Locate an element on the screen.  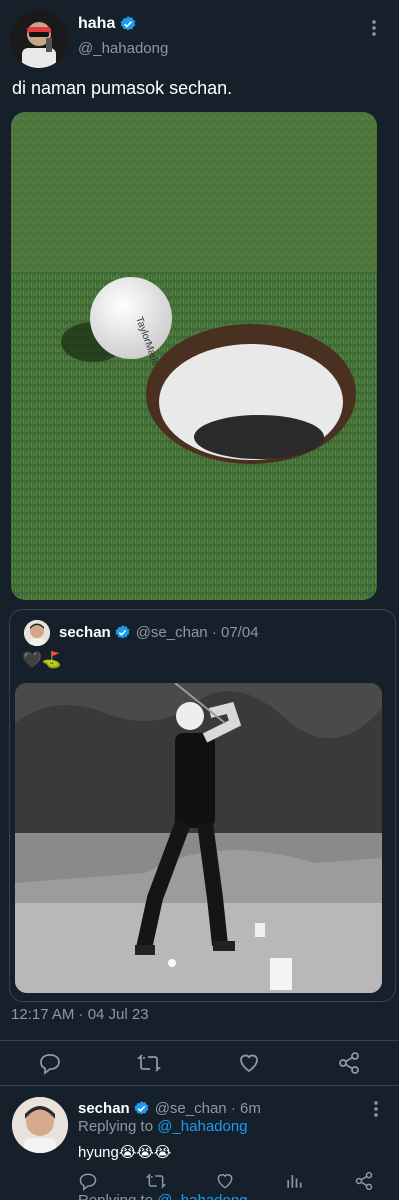
reply-text: hyung😭😭😭 is located at coordinates (125, 1152).